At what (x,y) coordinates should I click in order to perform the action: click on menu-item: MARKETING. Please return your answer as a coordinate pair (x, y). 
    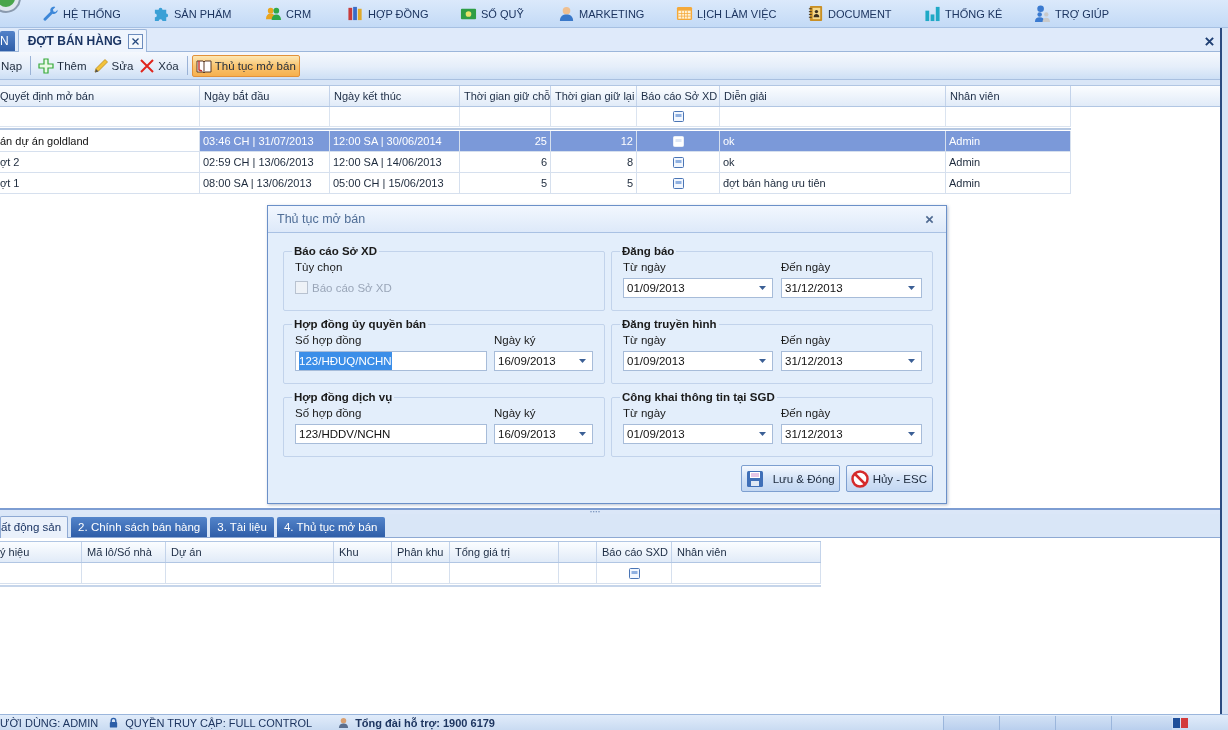
    Looking at the image, I should click on (617, 13).